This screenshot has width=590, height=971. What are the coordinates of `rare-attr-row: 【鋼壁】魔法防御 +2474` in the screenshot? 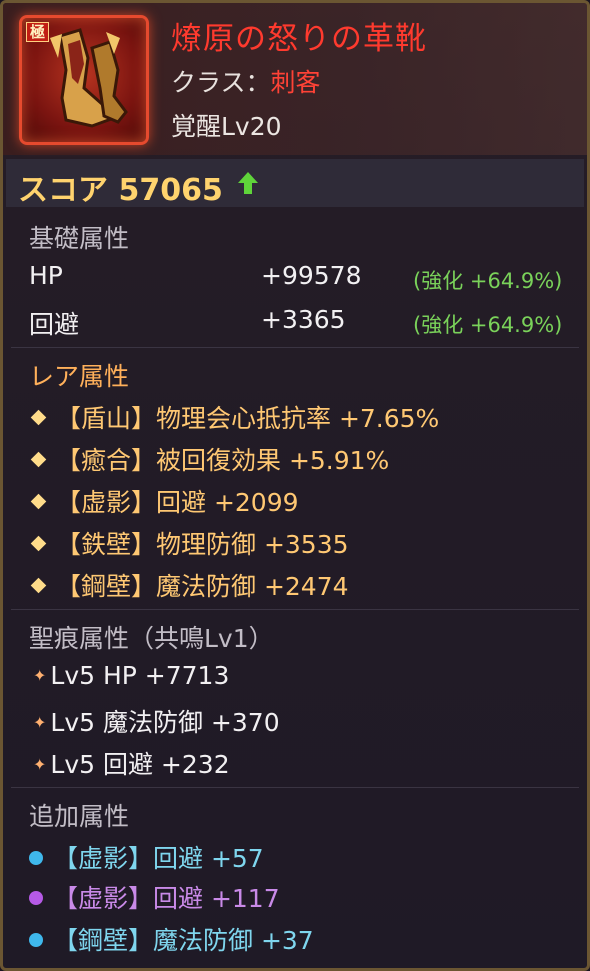 It's located at (188, 585).